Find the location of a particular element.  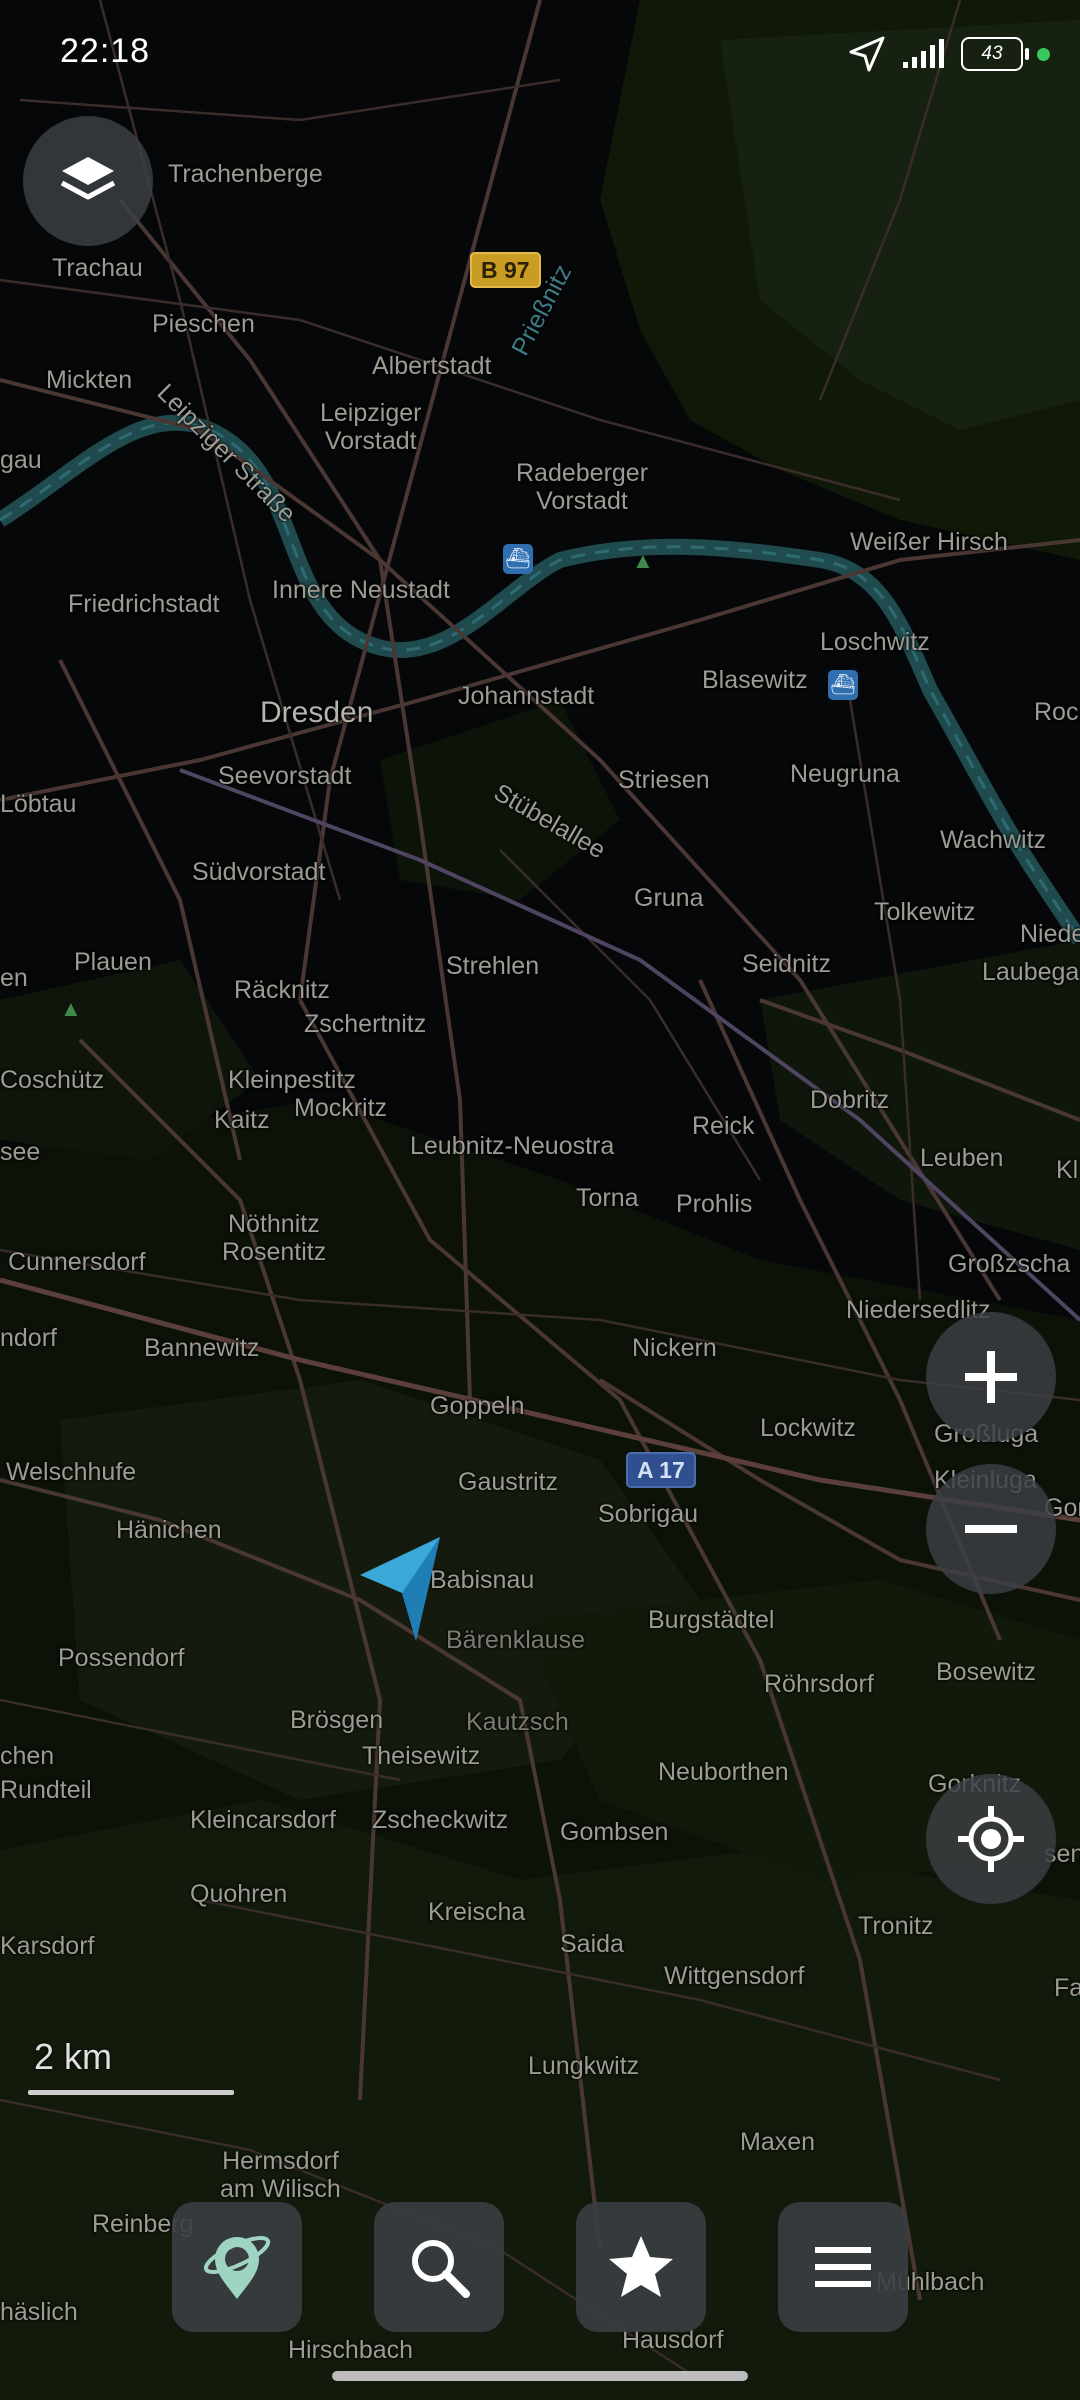

place-label: Torna is located at coordinates (607, 1198).